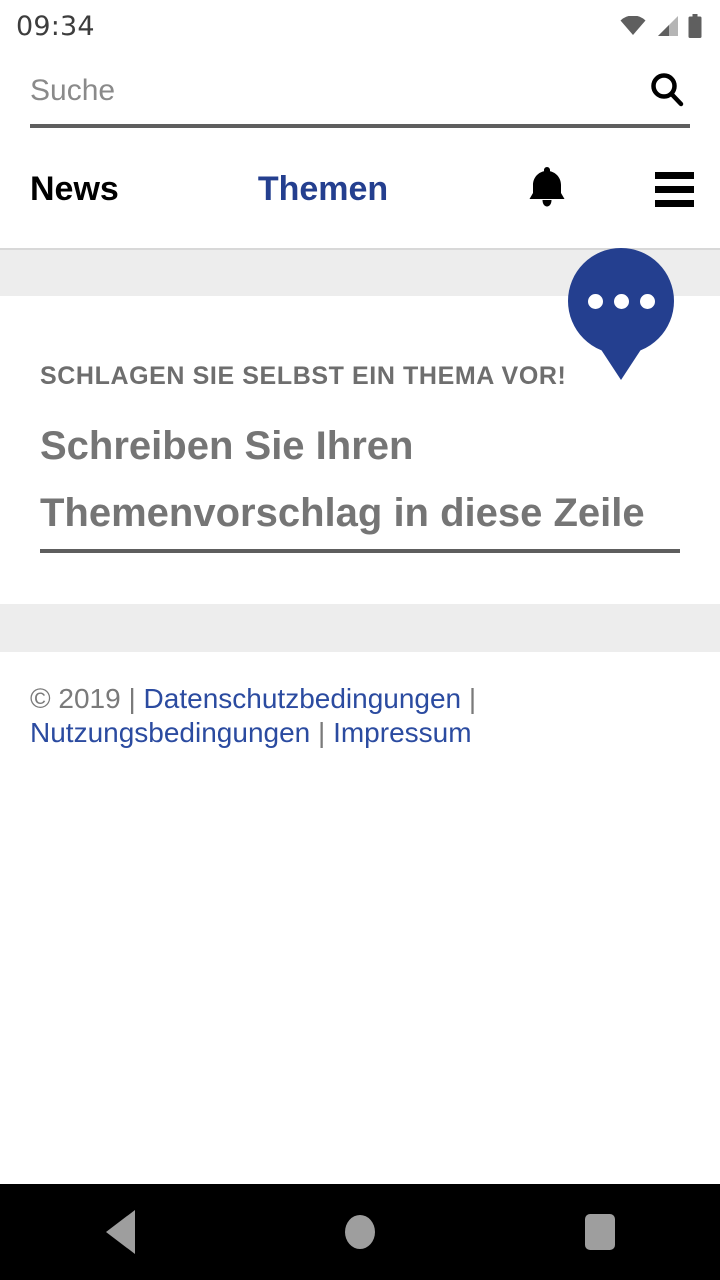 This screenshot has width=720, height=1280. I want to click on notification-button, so click(547, 189).